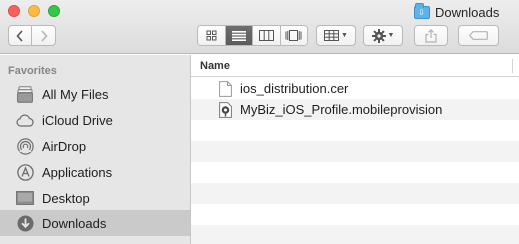  I want to click on sidebar-item-downloads: Downloads, so click(95, 223).